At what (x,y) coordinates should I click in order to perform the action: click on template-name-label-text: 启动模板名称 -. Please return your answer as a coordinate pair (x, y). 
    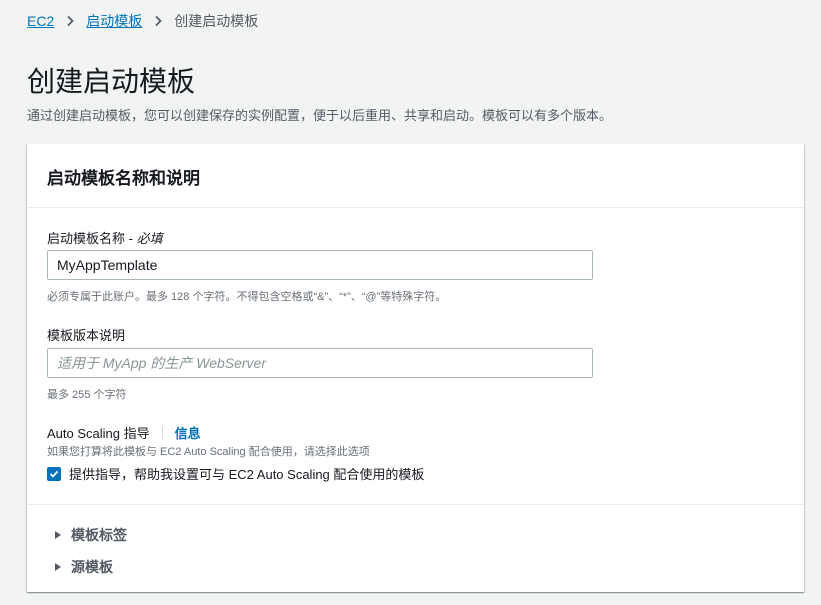
    Looking at the image, I should click on (92, 238).